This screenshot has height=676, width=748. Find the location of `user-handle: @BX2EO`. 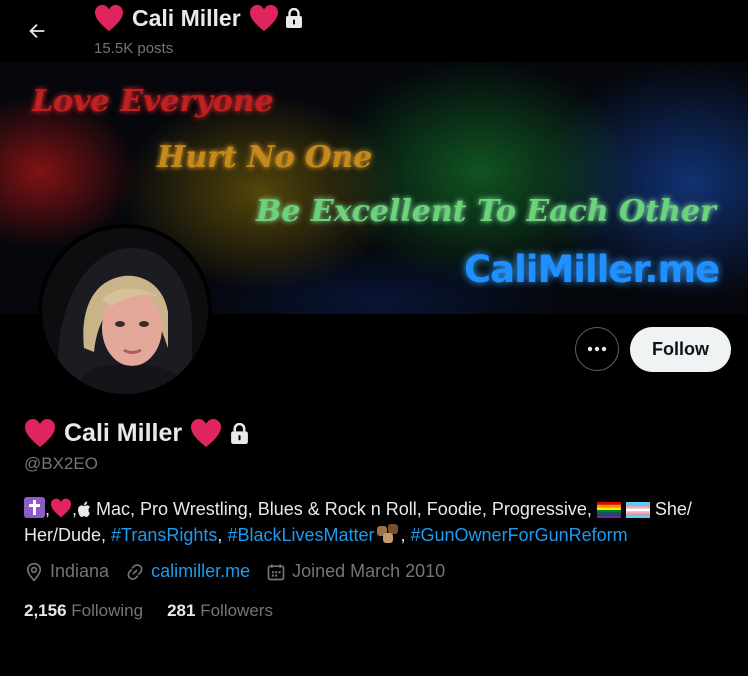

user-handle: @BX2EO is located at coordinates (61, 463).